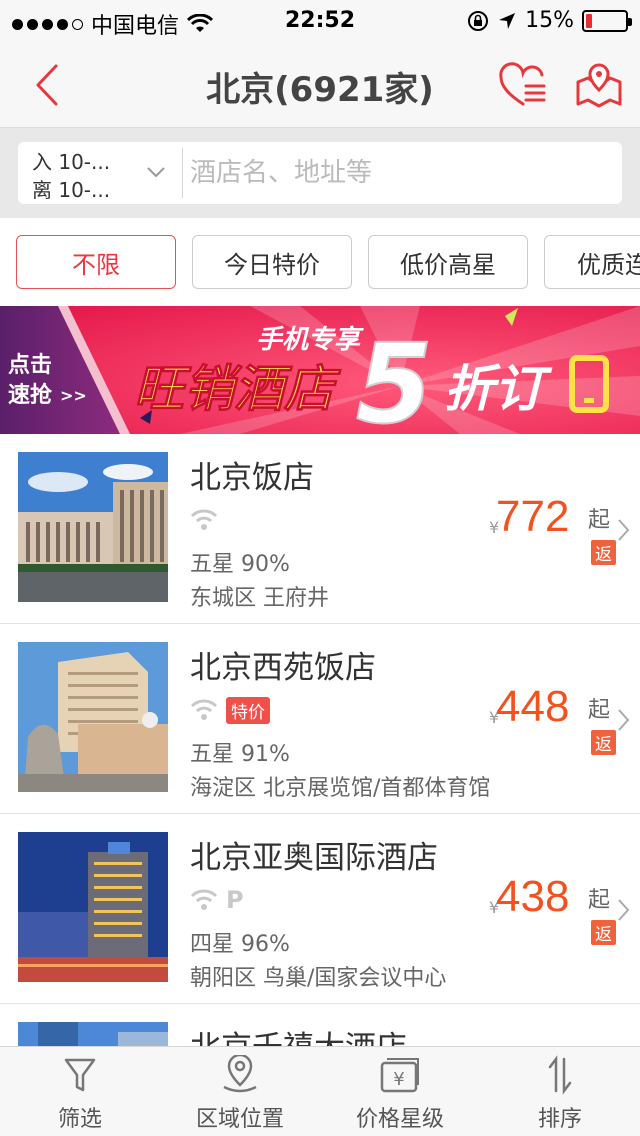 Image resolution: width=640 pixels, height=1136 pixels. What do you see at coordinates (340, 788) in the screenshot?
I see `hotel-area: 海淀区 北京展览馆/首都体育馆` at bounding box center [340, 788].